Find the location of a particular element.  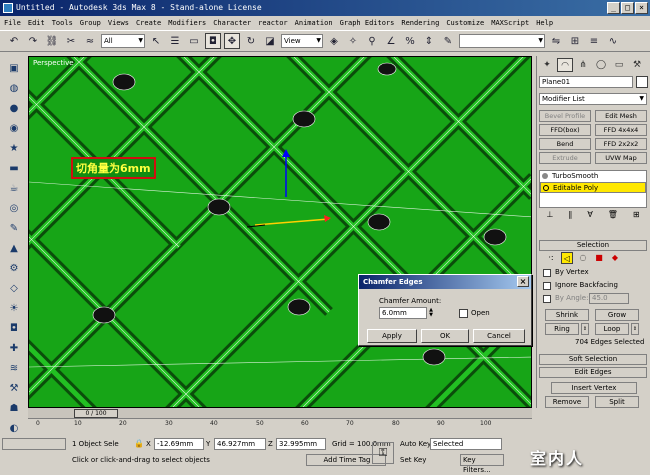

plane-icon: ▬ is located at coordinates (14, 168).